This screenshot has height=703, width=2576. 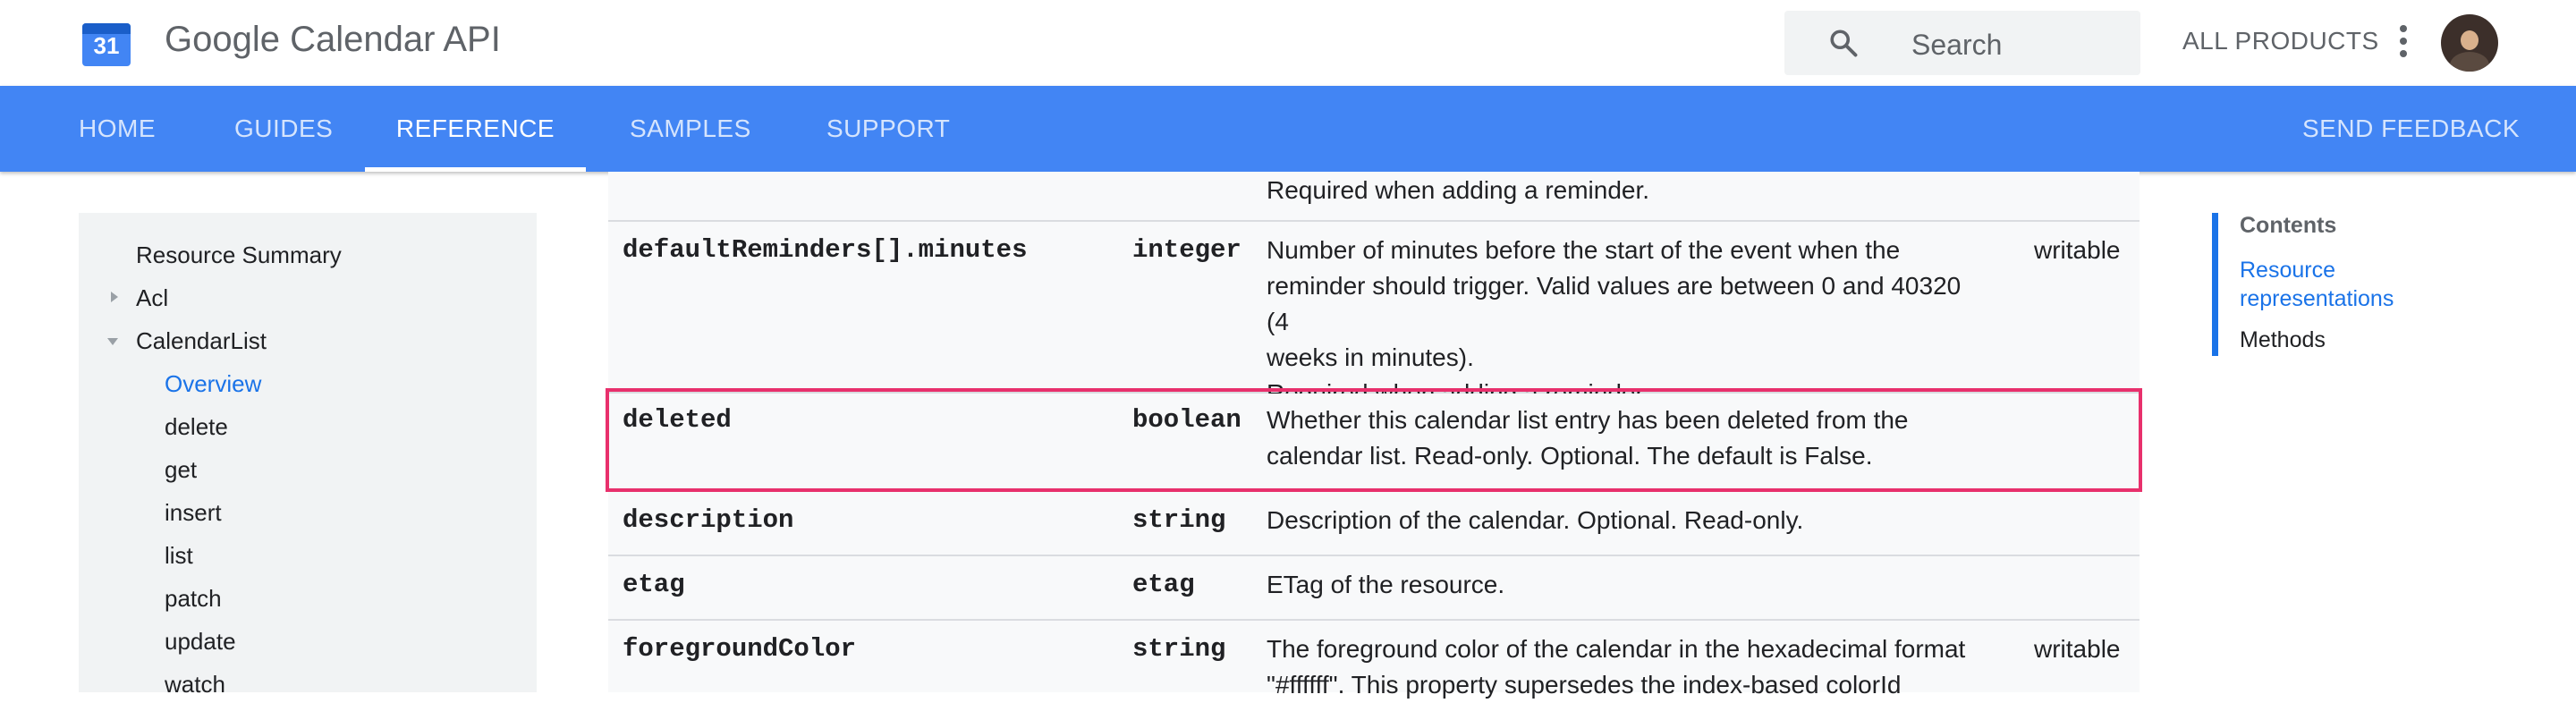 I want to click on calendar-logo-number: 31, so click(x=106, y=45).